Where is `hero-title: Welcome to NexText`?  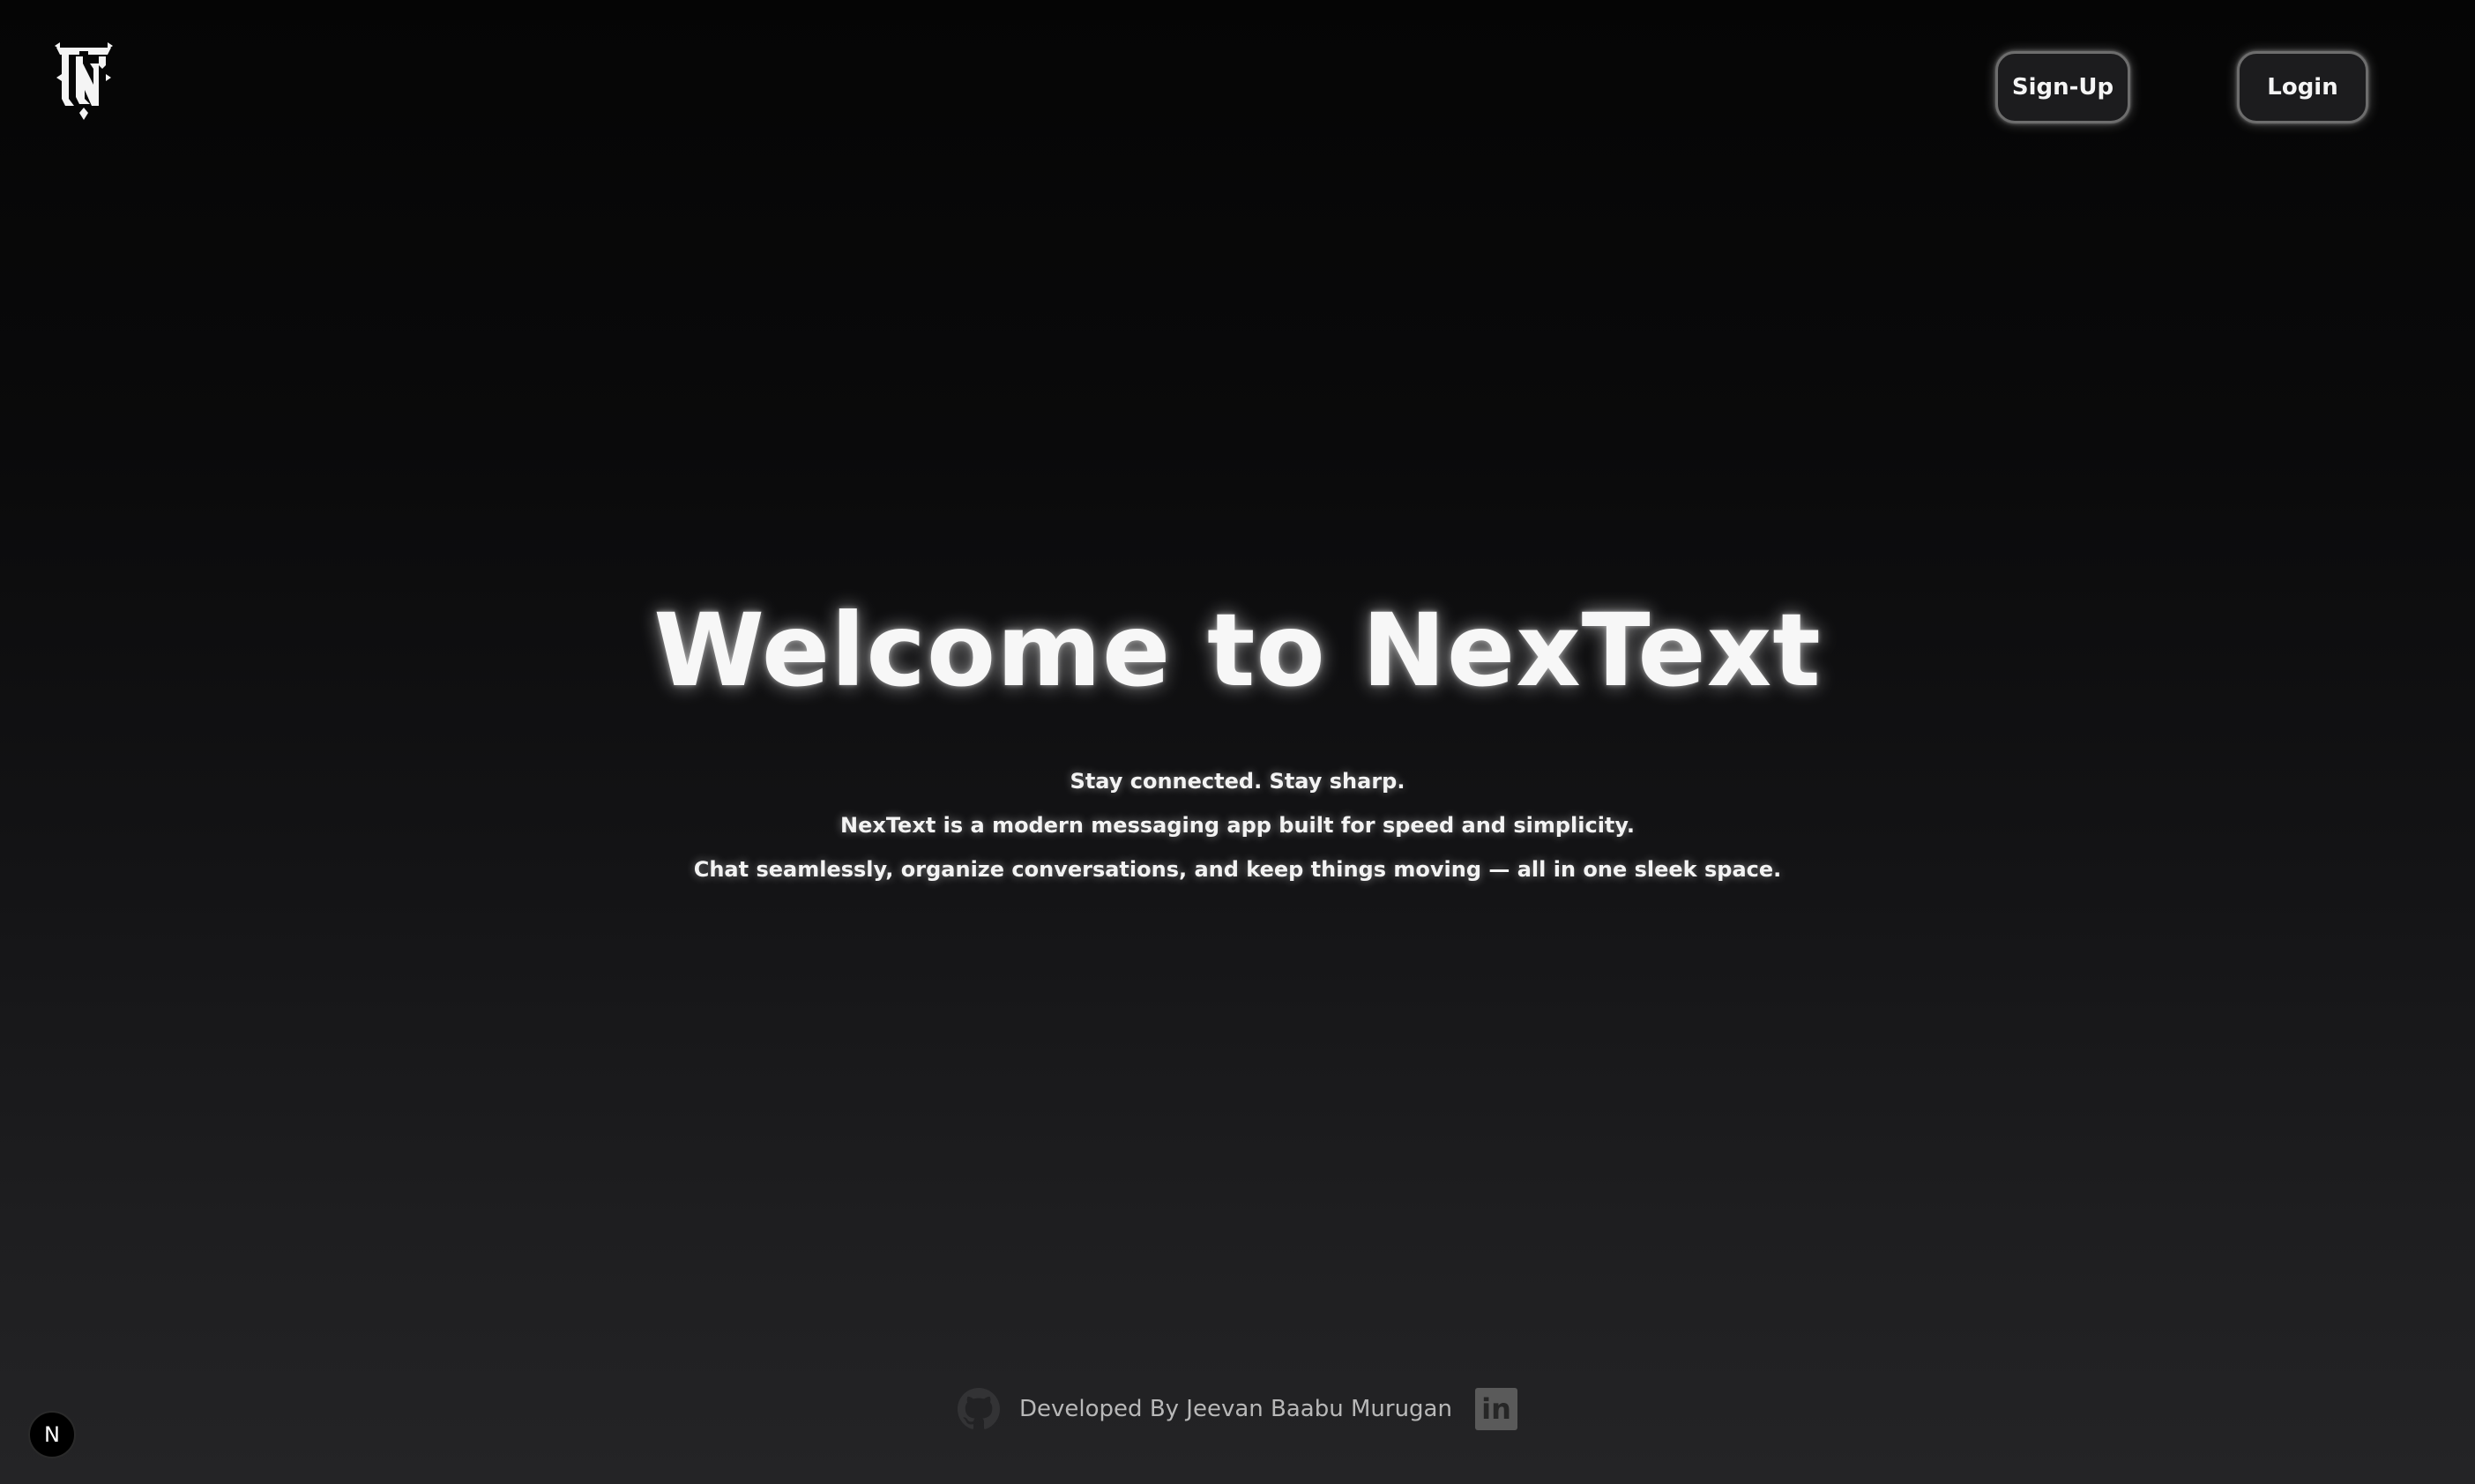 hero-title: Welcome to NexText is located at coordinates (1237, 651).